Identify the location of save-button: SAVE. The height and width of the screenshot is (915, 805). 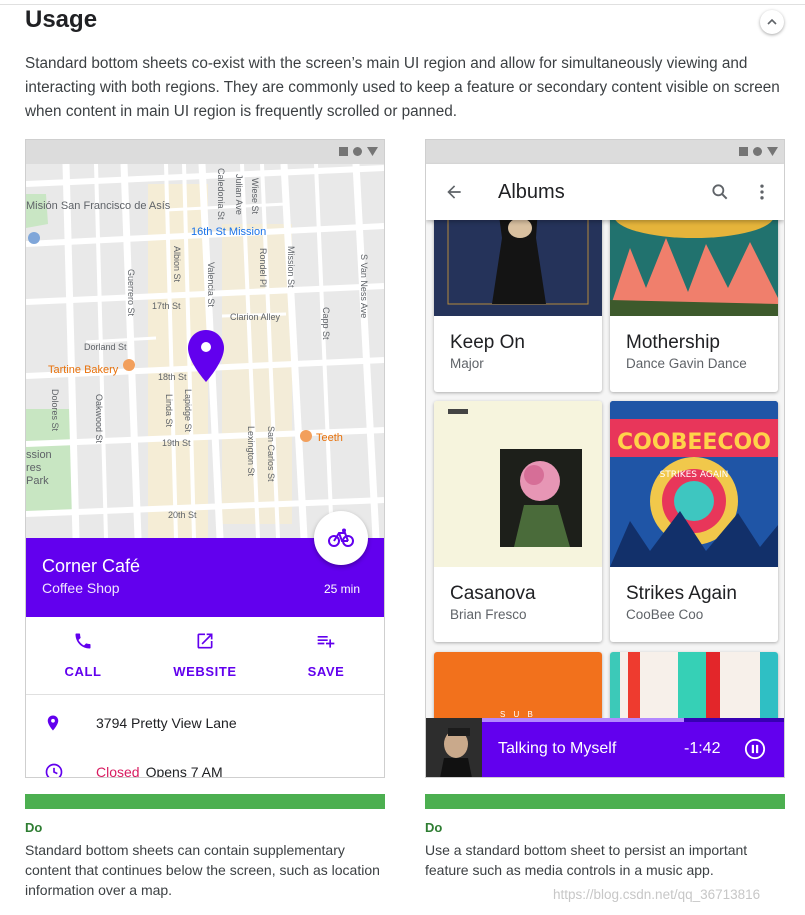
(326, 655).